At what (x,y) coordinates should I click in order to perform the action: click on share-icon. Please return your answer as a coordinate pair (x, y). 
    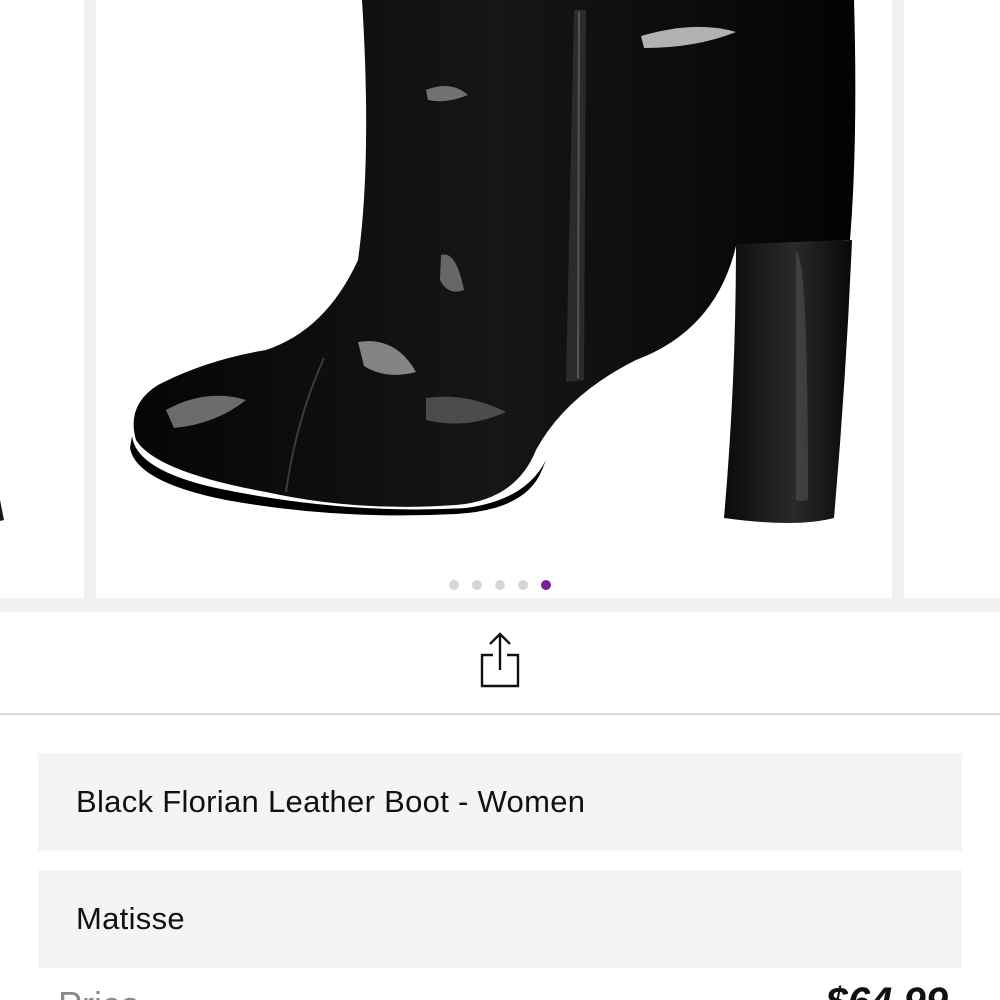
    Looking at the image, I should click on (500, 660).